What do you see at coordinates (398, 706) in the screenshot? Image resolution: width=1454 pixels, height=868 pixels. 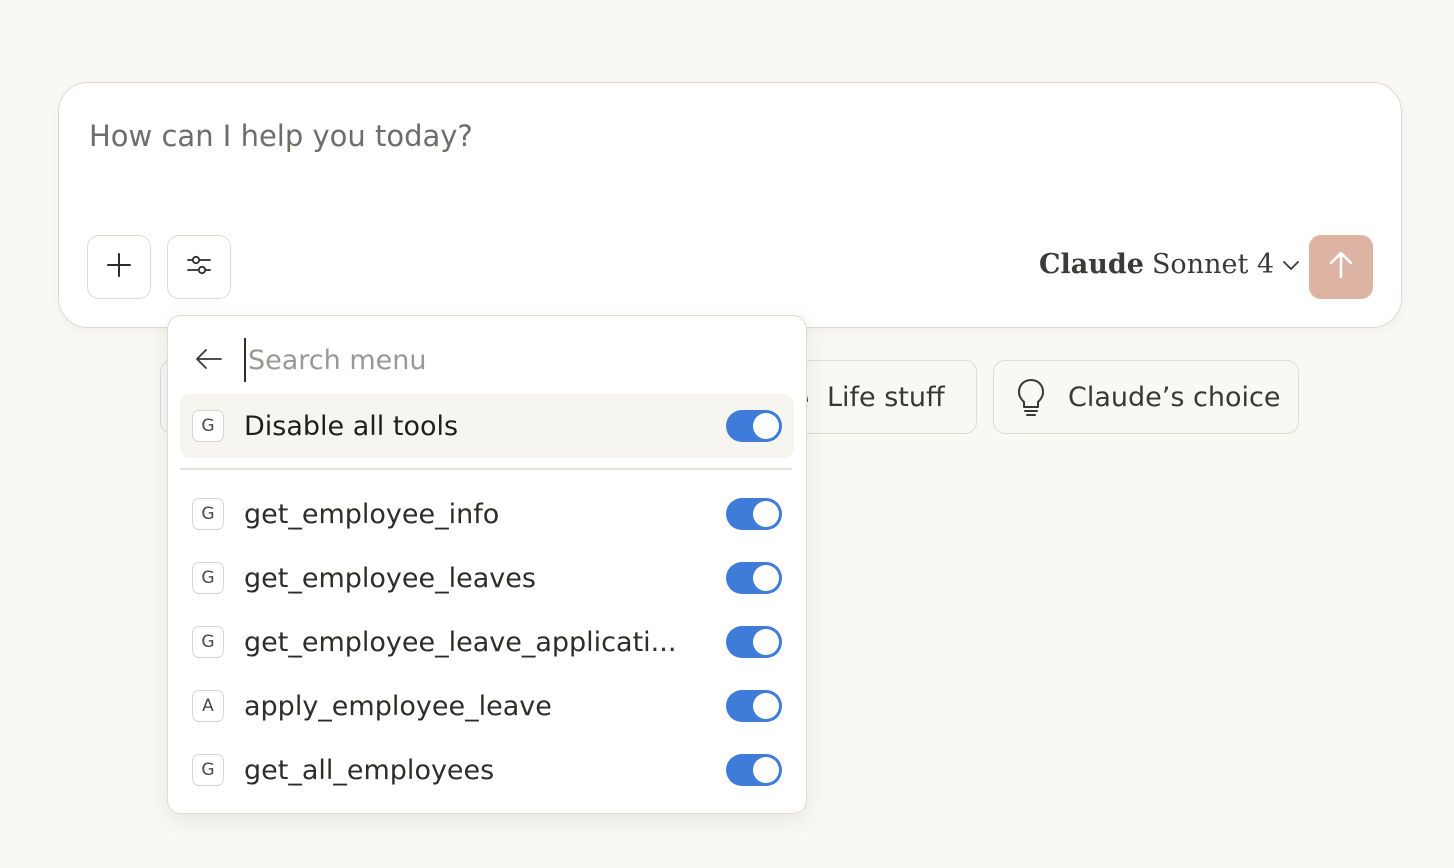 I see `tool-label: apply_employee_leave` at bounding box center [398, 706].